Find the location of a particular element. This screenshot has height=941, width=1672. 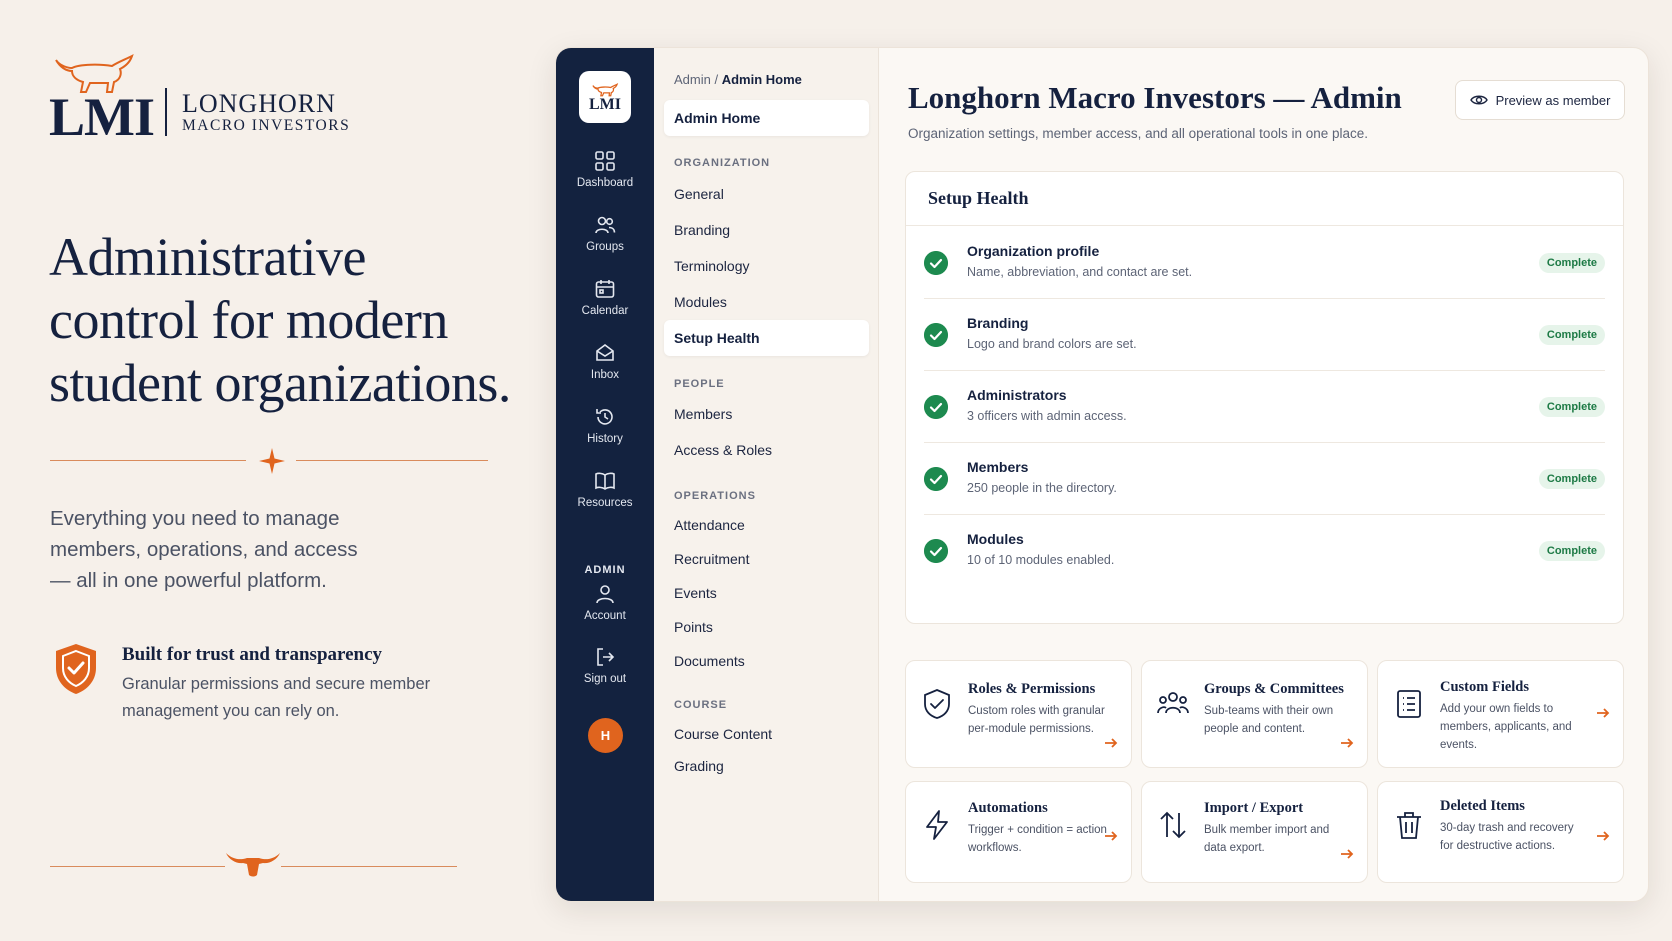

rail-item-calendar: Calendar is located at coordinates (605, 297).